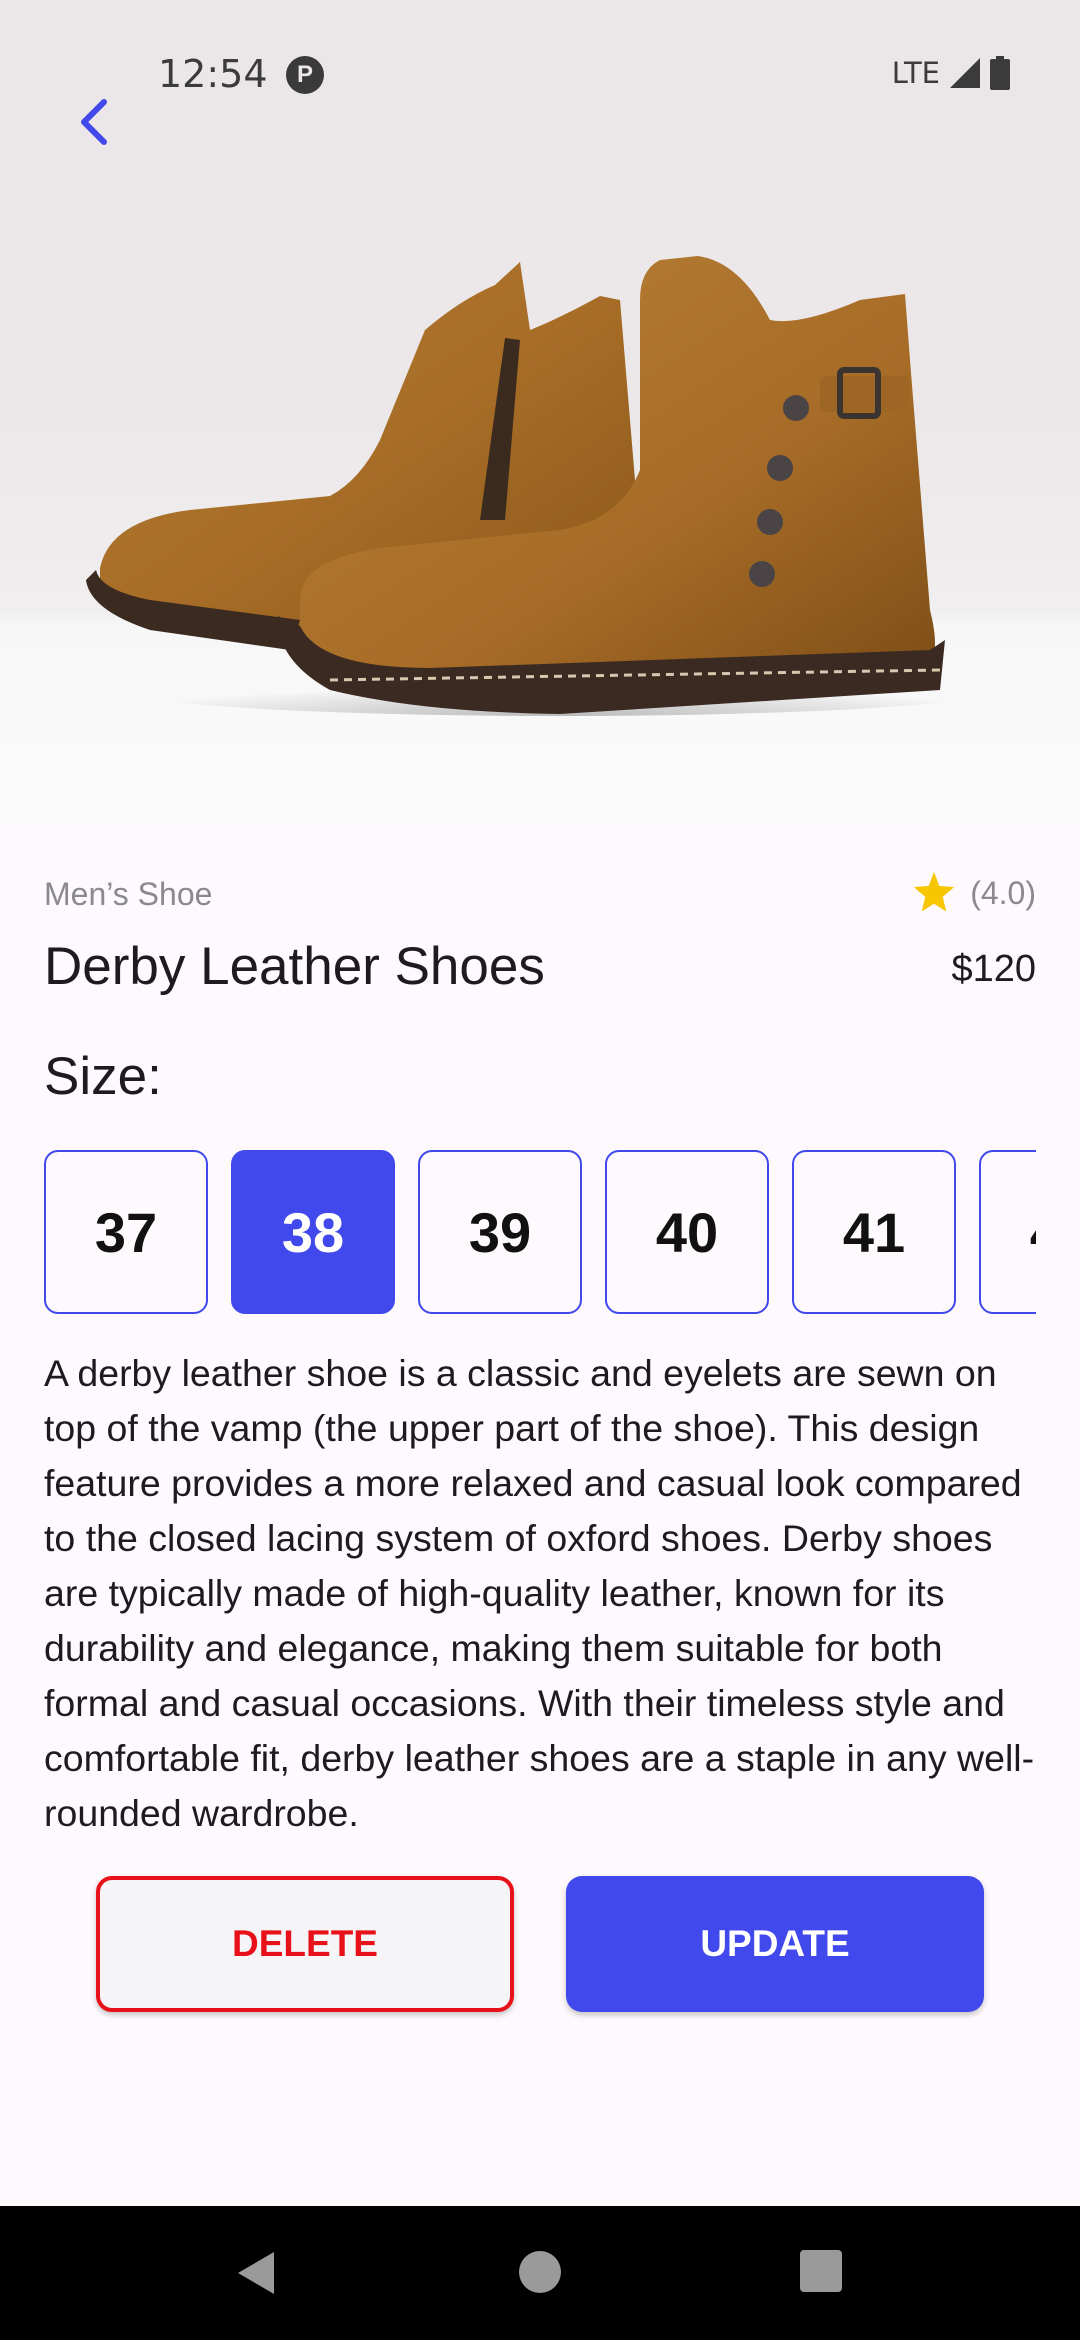 The height and width of the screenshot is (2340, 1080). What do you see at coordinates (934, 892) in the screenshot?
I see `star-icon` at bounding box center [934, 892].